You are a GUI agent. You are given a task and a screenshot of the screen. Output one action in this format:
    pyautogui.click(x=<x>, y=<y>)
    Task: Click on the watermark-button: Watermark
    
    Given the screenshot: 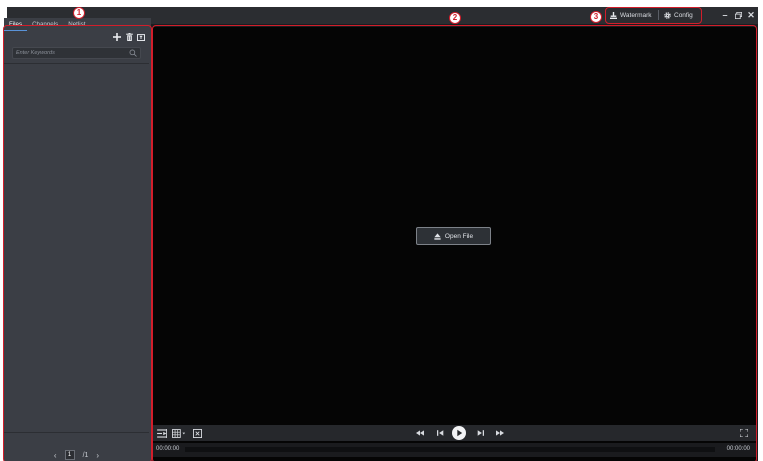 What is the action you would take?
    pyautogui.click(x=631, y=15)
    